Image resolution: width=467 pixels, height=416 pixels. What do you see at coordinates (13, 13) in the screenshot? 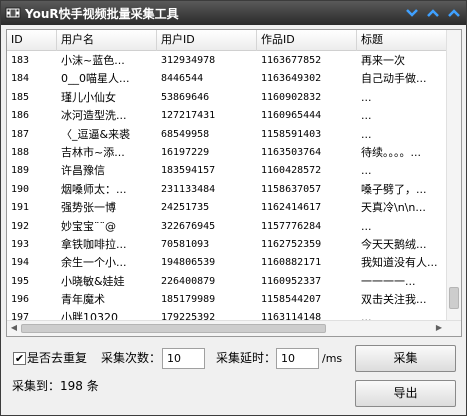
I see `film-icon` at bounding box center [13, 13].